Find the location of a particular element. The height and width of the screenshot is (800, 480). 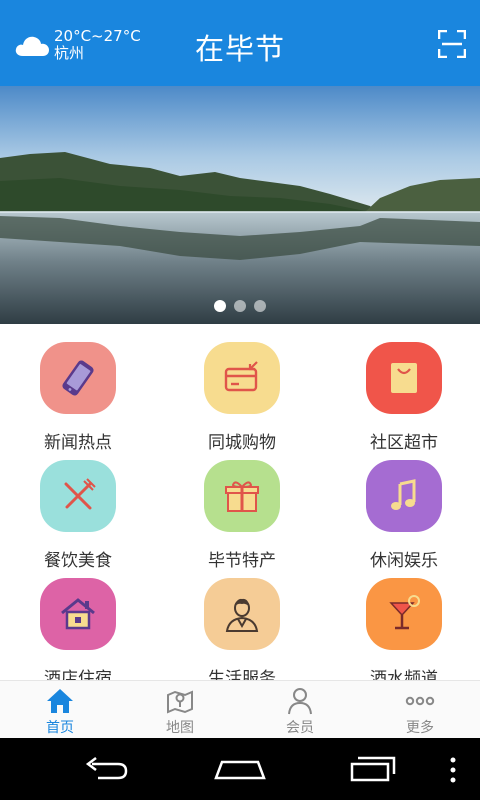

category-shopping: 同城购物 is located at coordinates (244, 388).